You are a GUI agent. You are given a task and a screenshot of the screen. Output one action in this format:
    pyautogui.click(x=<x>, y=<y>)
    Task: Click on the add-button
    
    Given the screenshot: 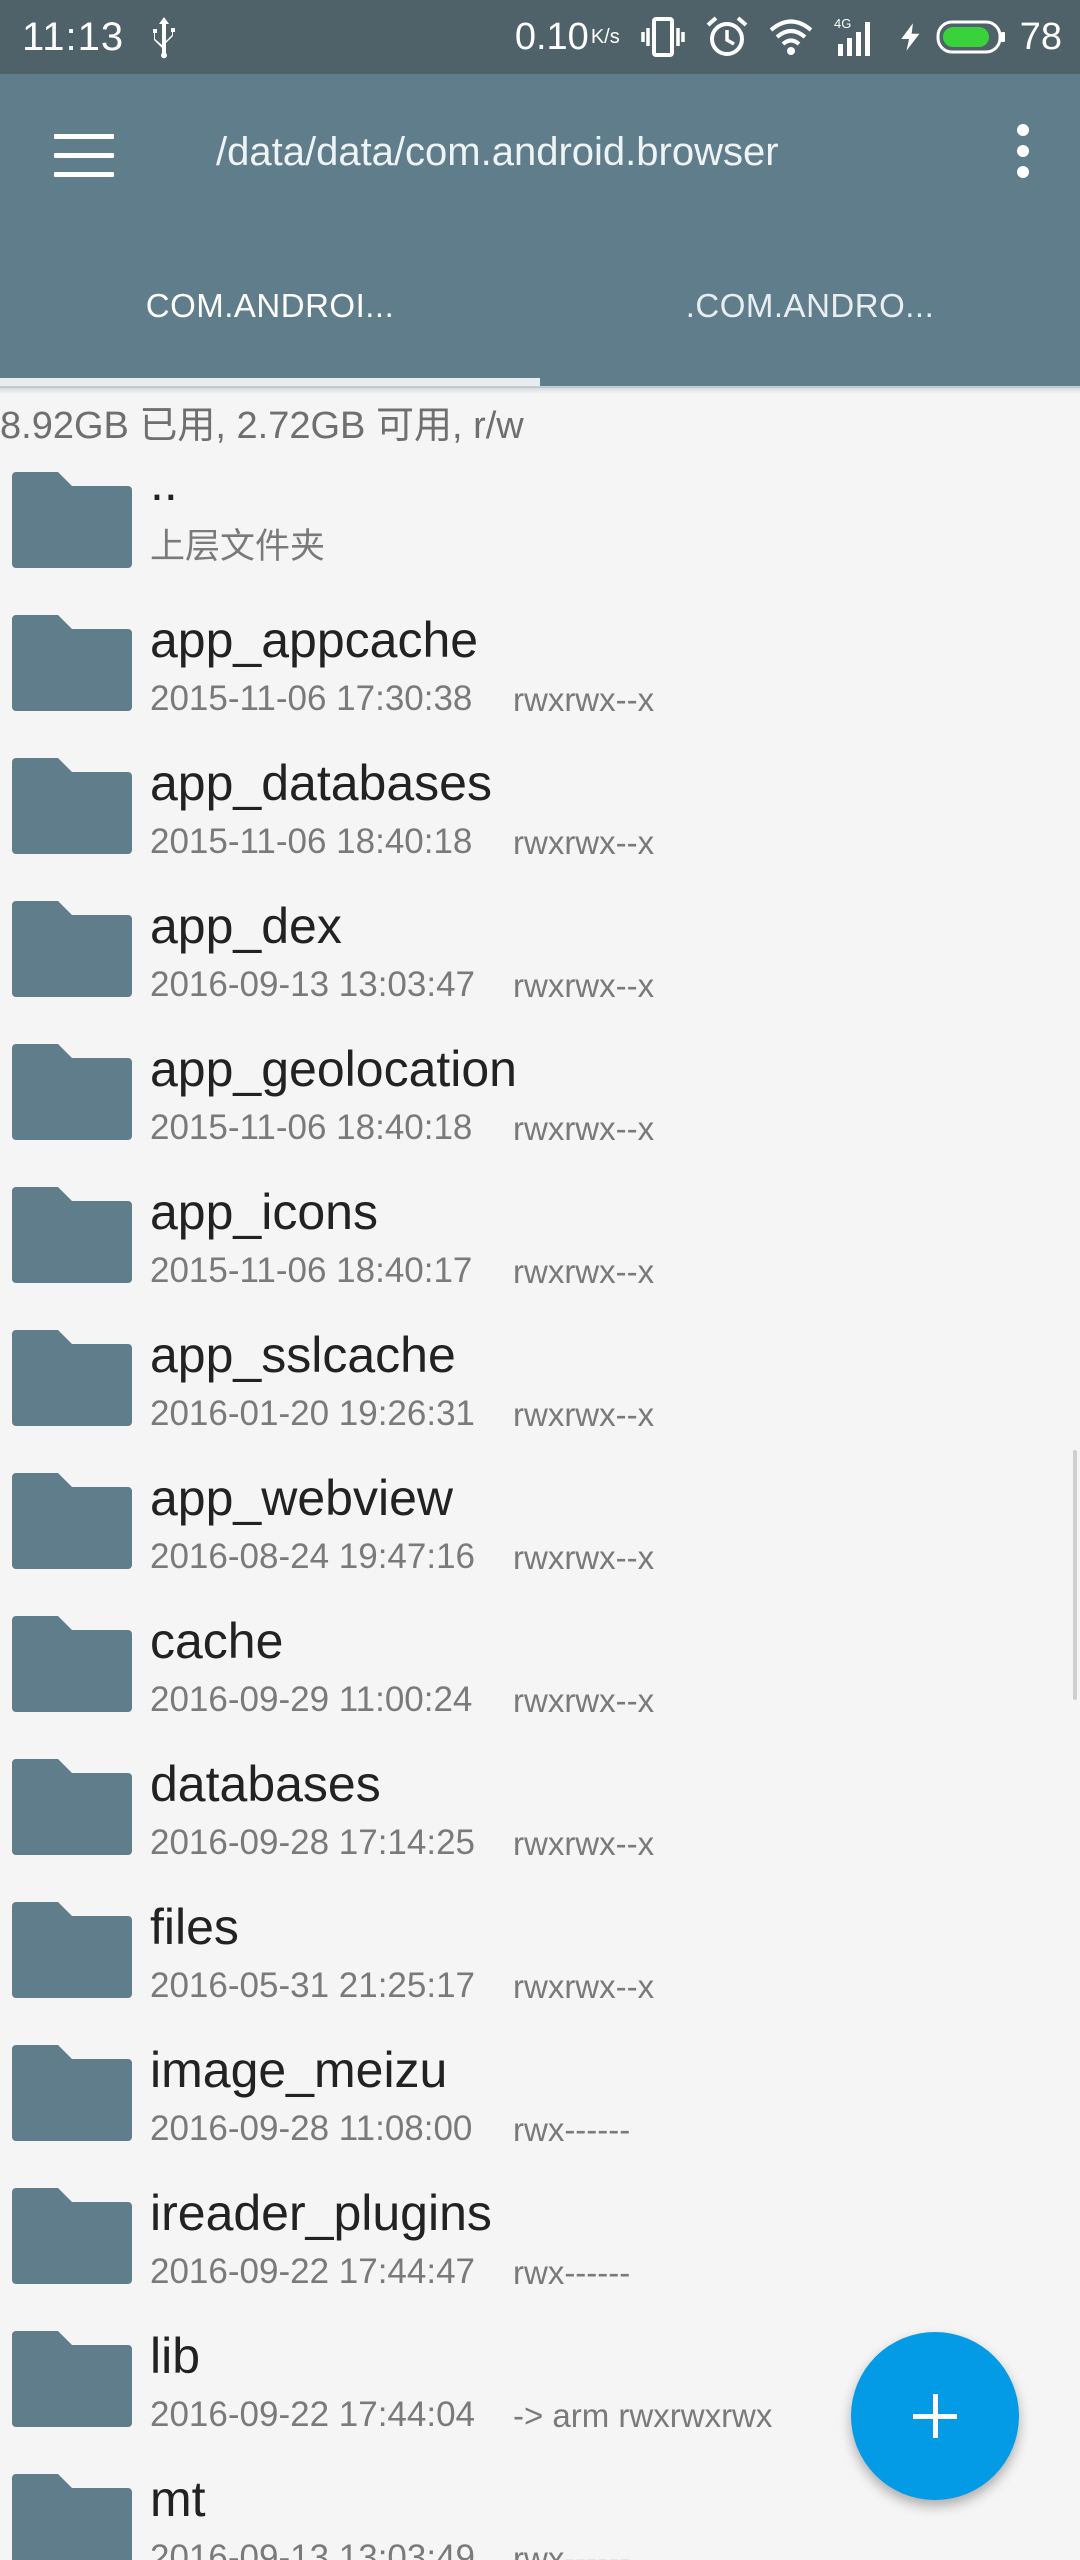 What is the action you would take?
    pyautogui.click(x=935, y=2416)
    